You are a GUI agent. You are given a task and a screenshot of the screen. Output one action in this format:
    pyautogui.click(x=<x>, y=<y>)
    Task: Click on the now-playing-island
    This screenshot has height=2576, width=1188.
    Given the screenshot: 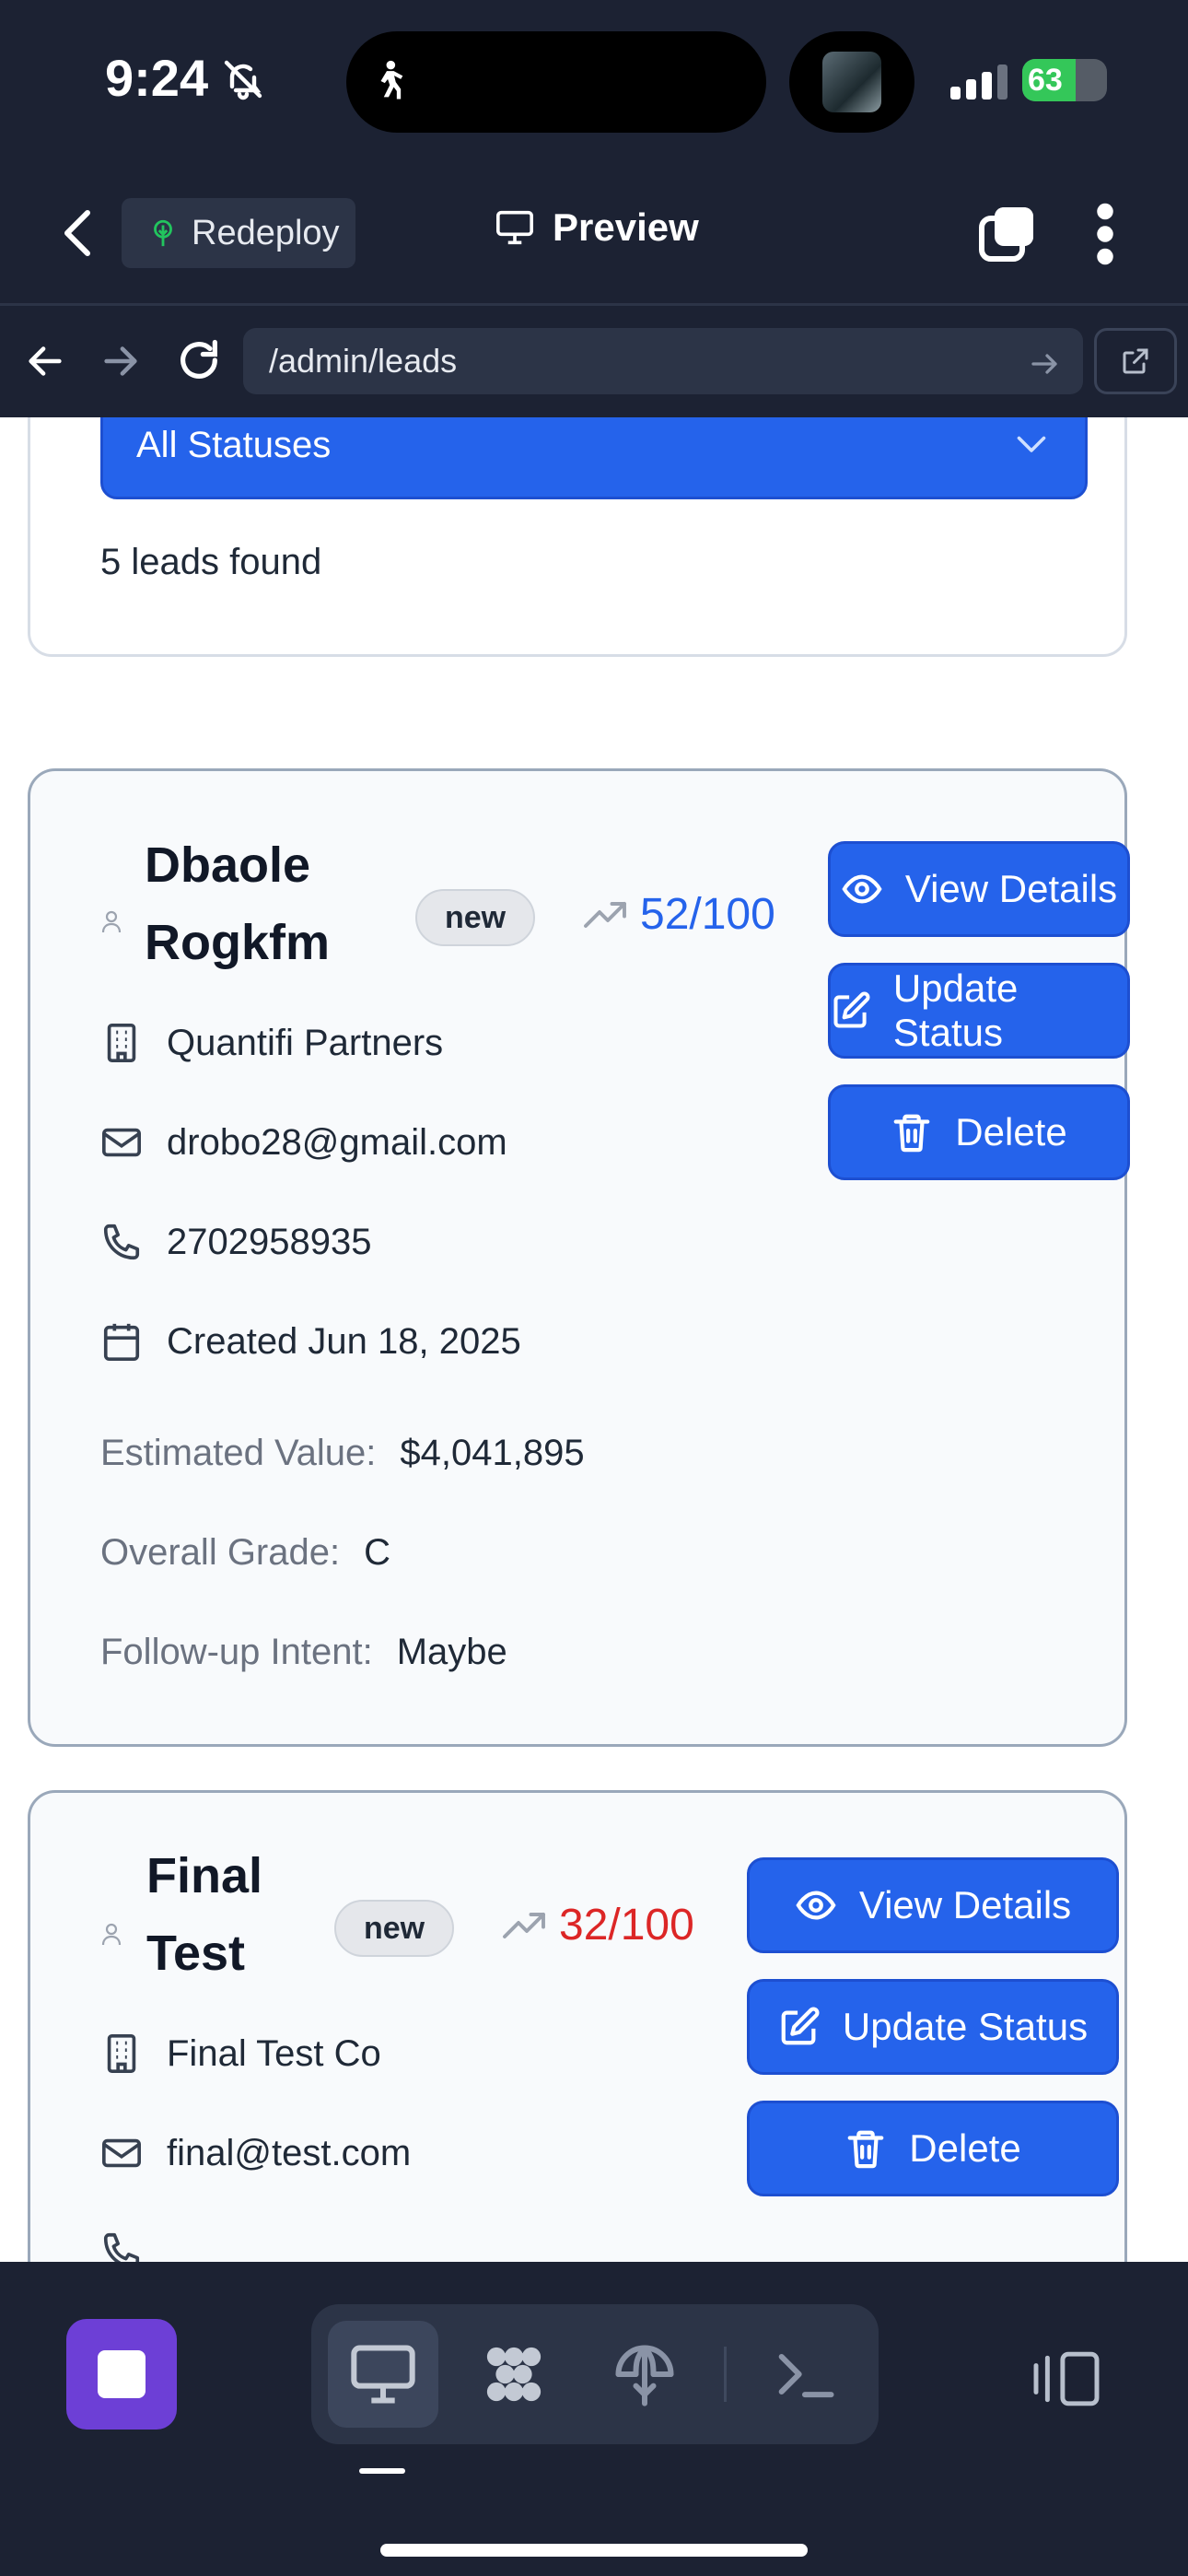 What is the action you would take?
    pyautogui.click(x=852, y=82)
    